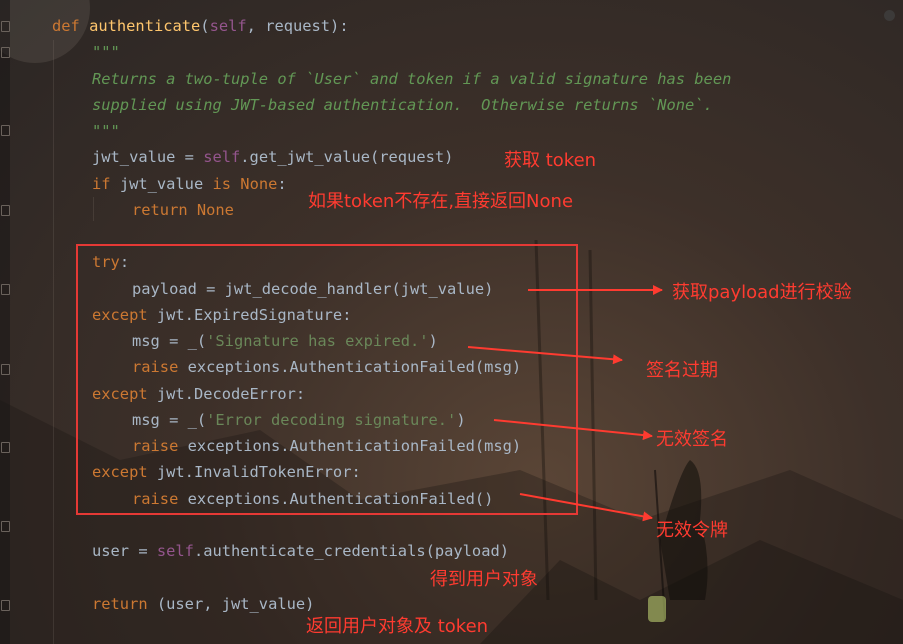 The image size is (903, 644). What do you see at coordinates (692, 530) in the screenshot?
I see `annotation-invalid-token: 无效令牌` at bounding box center [692, 530].